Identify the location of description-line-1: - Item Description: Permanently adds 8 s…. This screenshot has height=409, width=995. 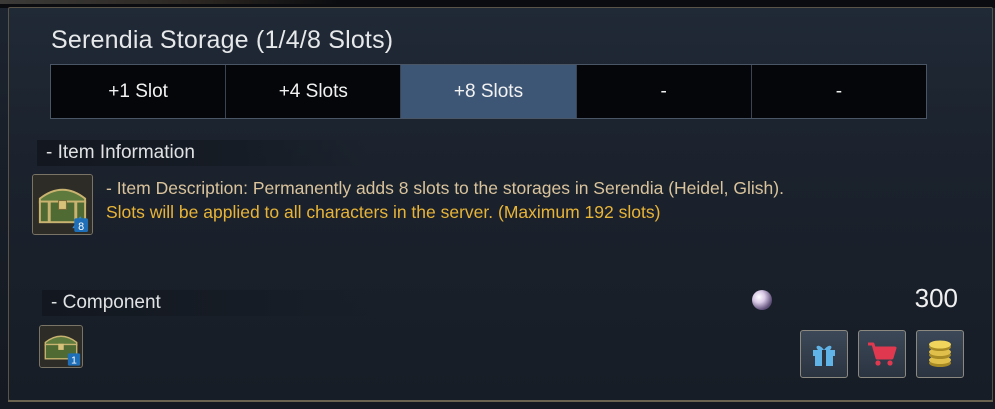
(445, 188).